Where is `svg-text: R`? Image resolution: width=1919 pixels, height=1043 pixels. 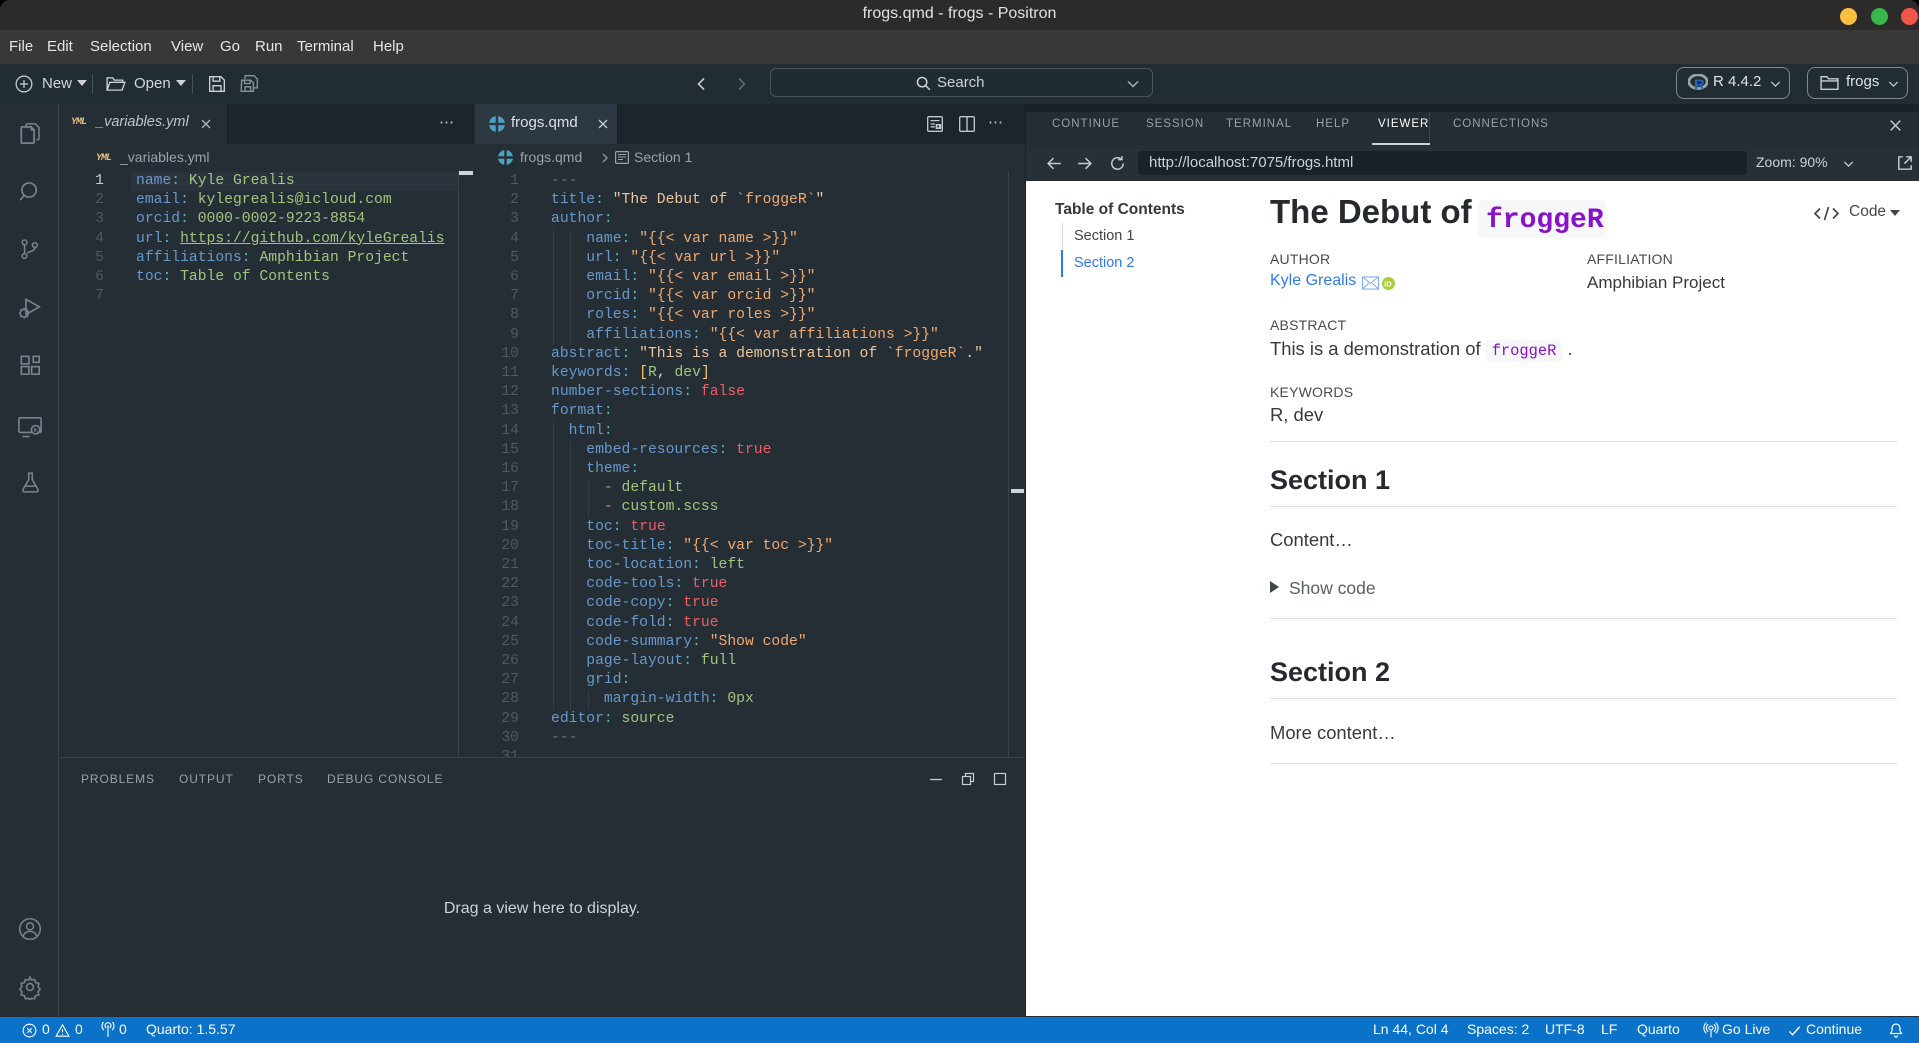
svg-text: R is located at coordinates (1699, 84).